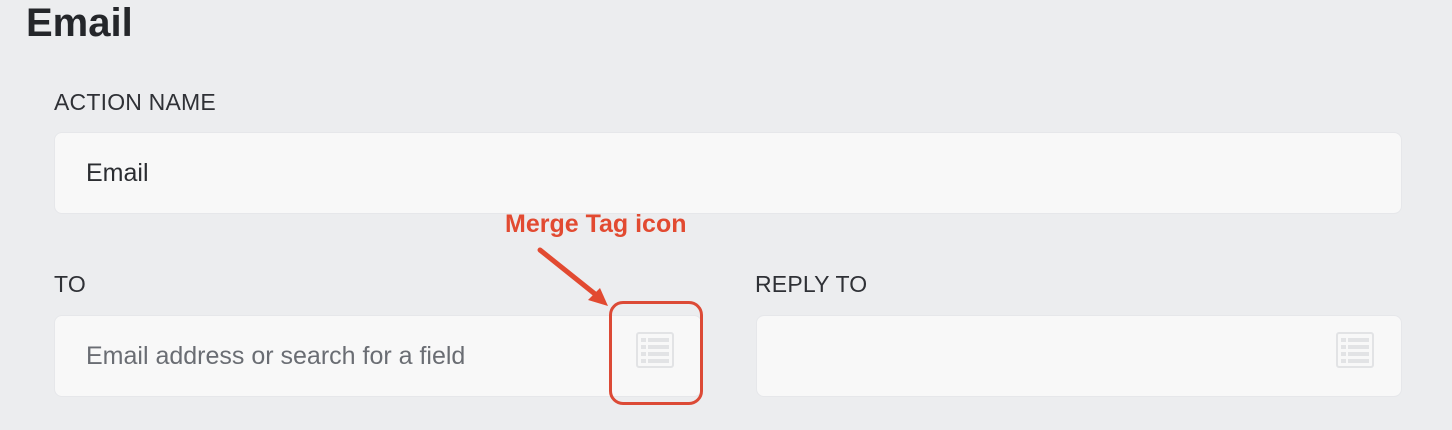 The width and height of the screenshot is (1452, 430). What do you see at coordinates (135, 102) in the screenshot?
I see `action-name-label: ACTION NAME` at bounding box center [135, 102].